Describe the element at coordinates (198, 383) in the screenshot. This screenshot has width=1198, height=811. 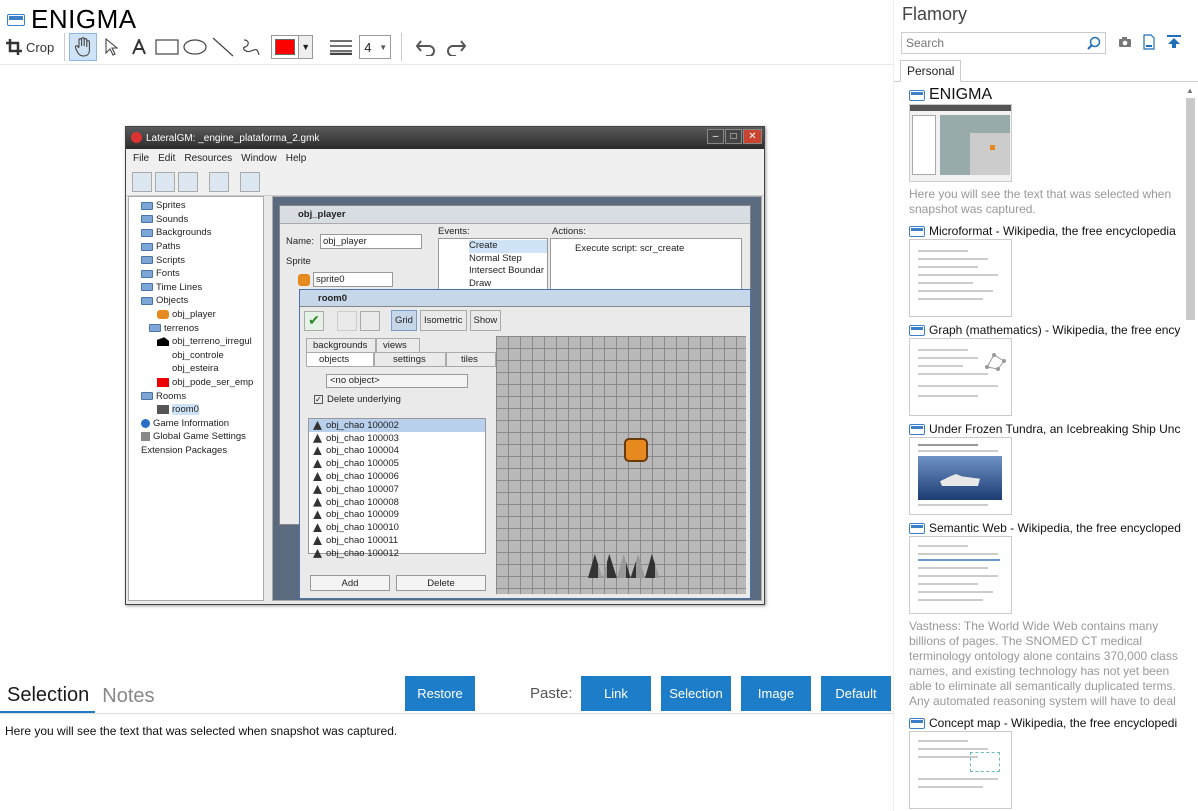
I see `tree-item: obj_pode_ser_emp` at that location.